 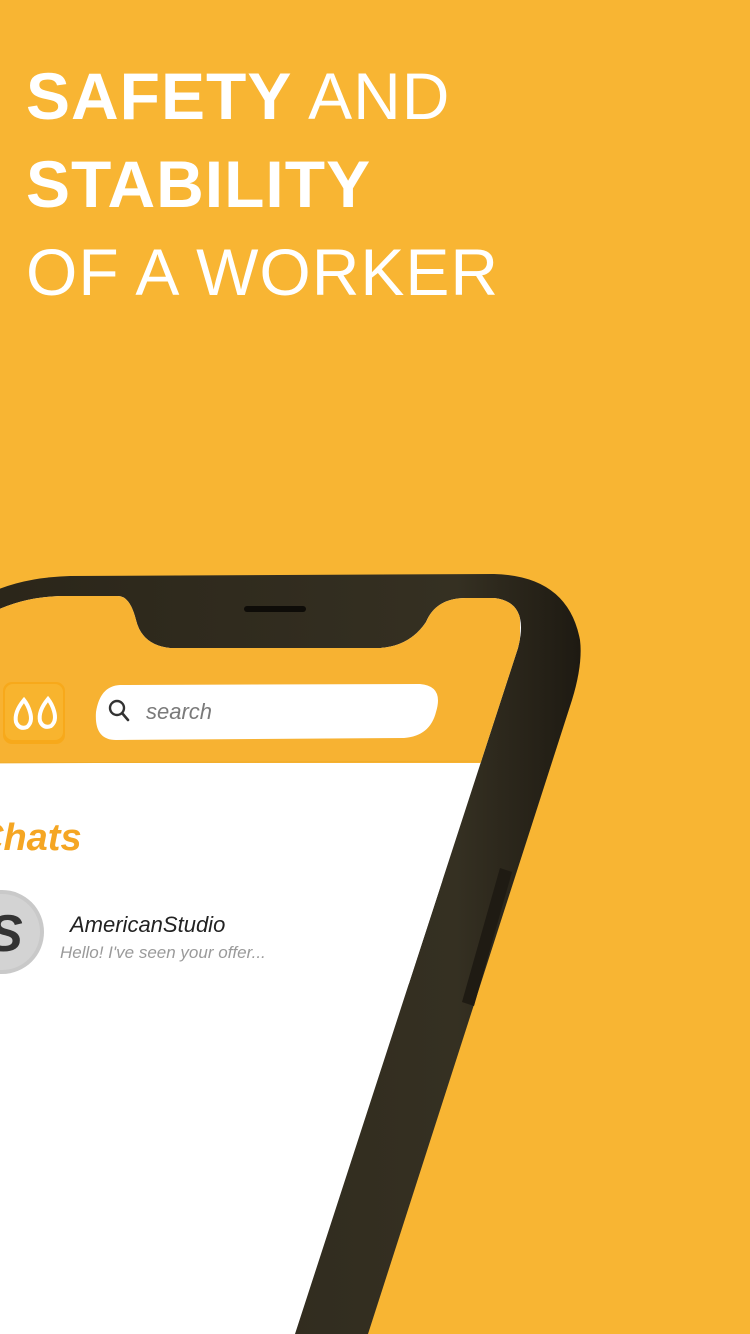 I want to click on search-bar: search, so click(x=267, y=712).